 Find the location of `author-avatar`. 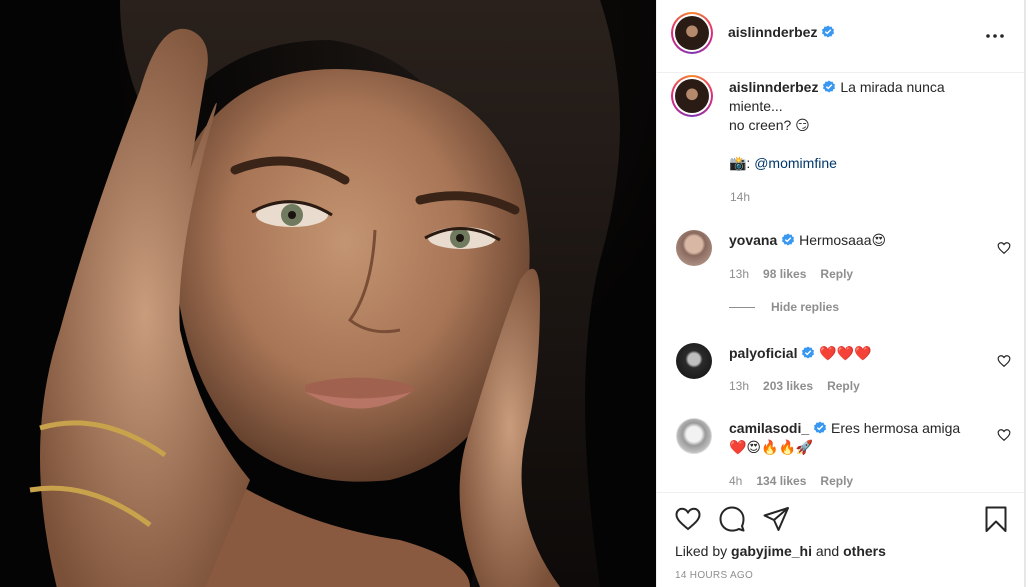

author-avatar is located at coordinates (692, 33).